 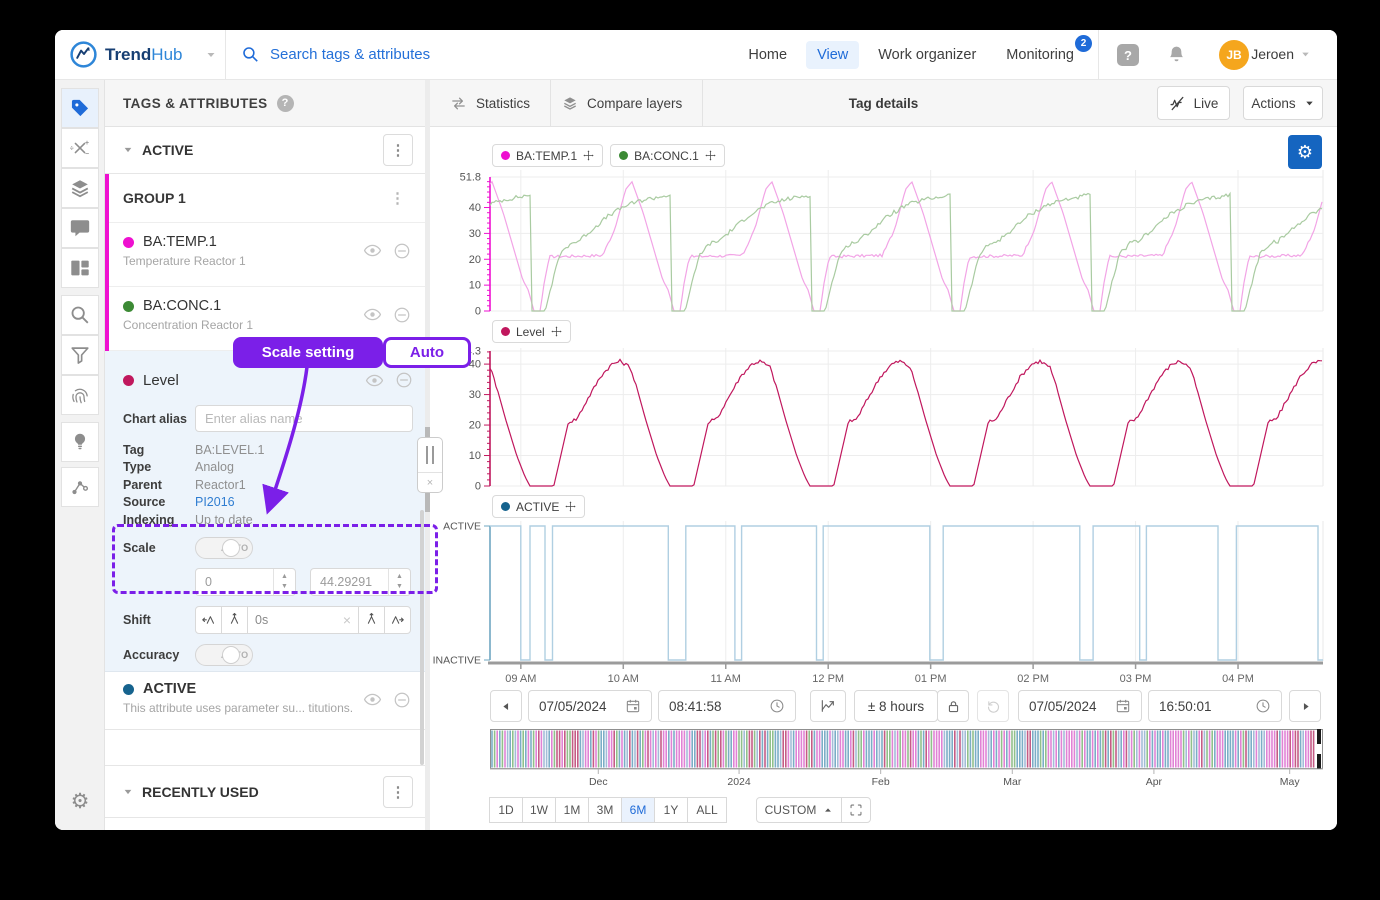 What do you see at coordinates (1305, 706) in the screenshot?
I see `next-step-button` at bounding box center [1305, 706].